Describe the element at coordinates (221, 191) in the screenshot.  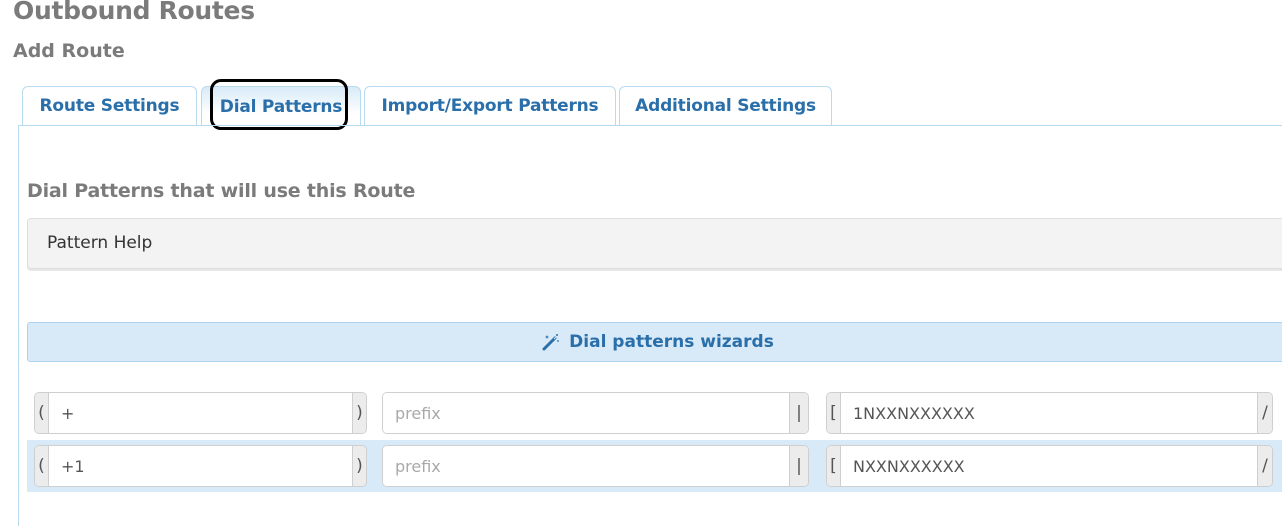
I see `section-title: Dial Patterns that will use this Route` at that location.